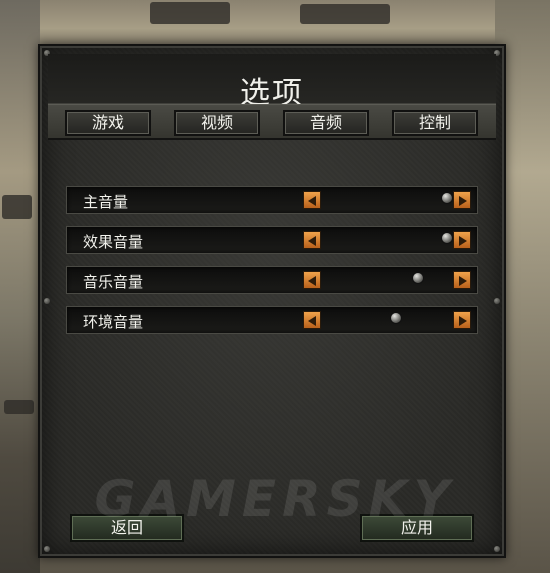 The height and width of the screenshot is (573, 550). Describe the element at coordinates (326, 123) in the screenshot. I see `tab-audio: 音频` at that location.